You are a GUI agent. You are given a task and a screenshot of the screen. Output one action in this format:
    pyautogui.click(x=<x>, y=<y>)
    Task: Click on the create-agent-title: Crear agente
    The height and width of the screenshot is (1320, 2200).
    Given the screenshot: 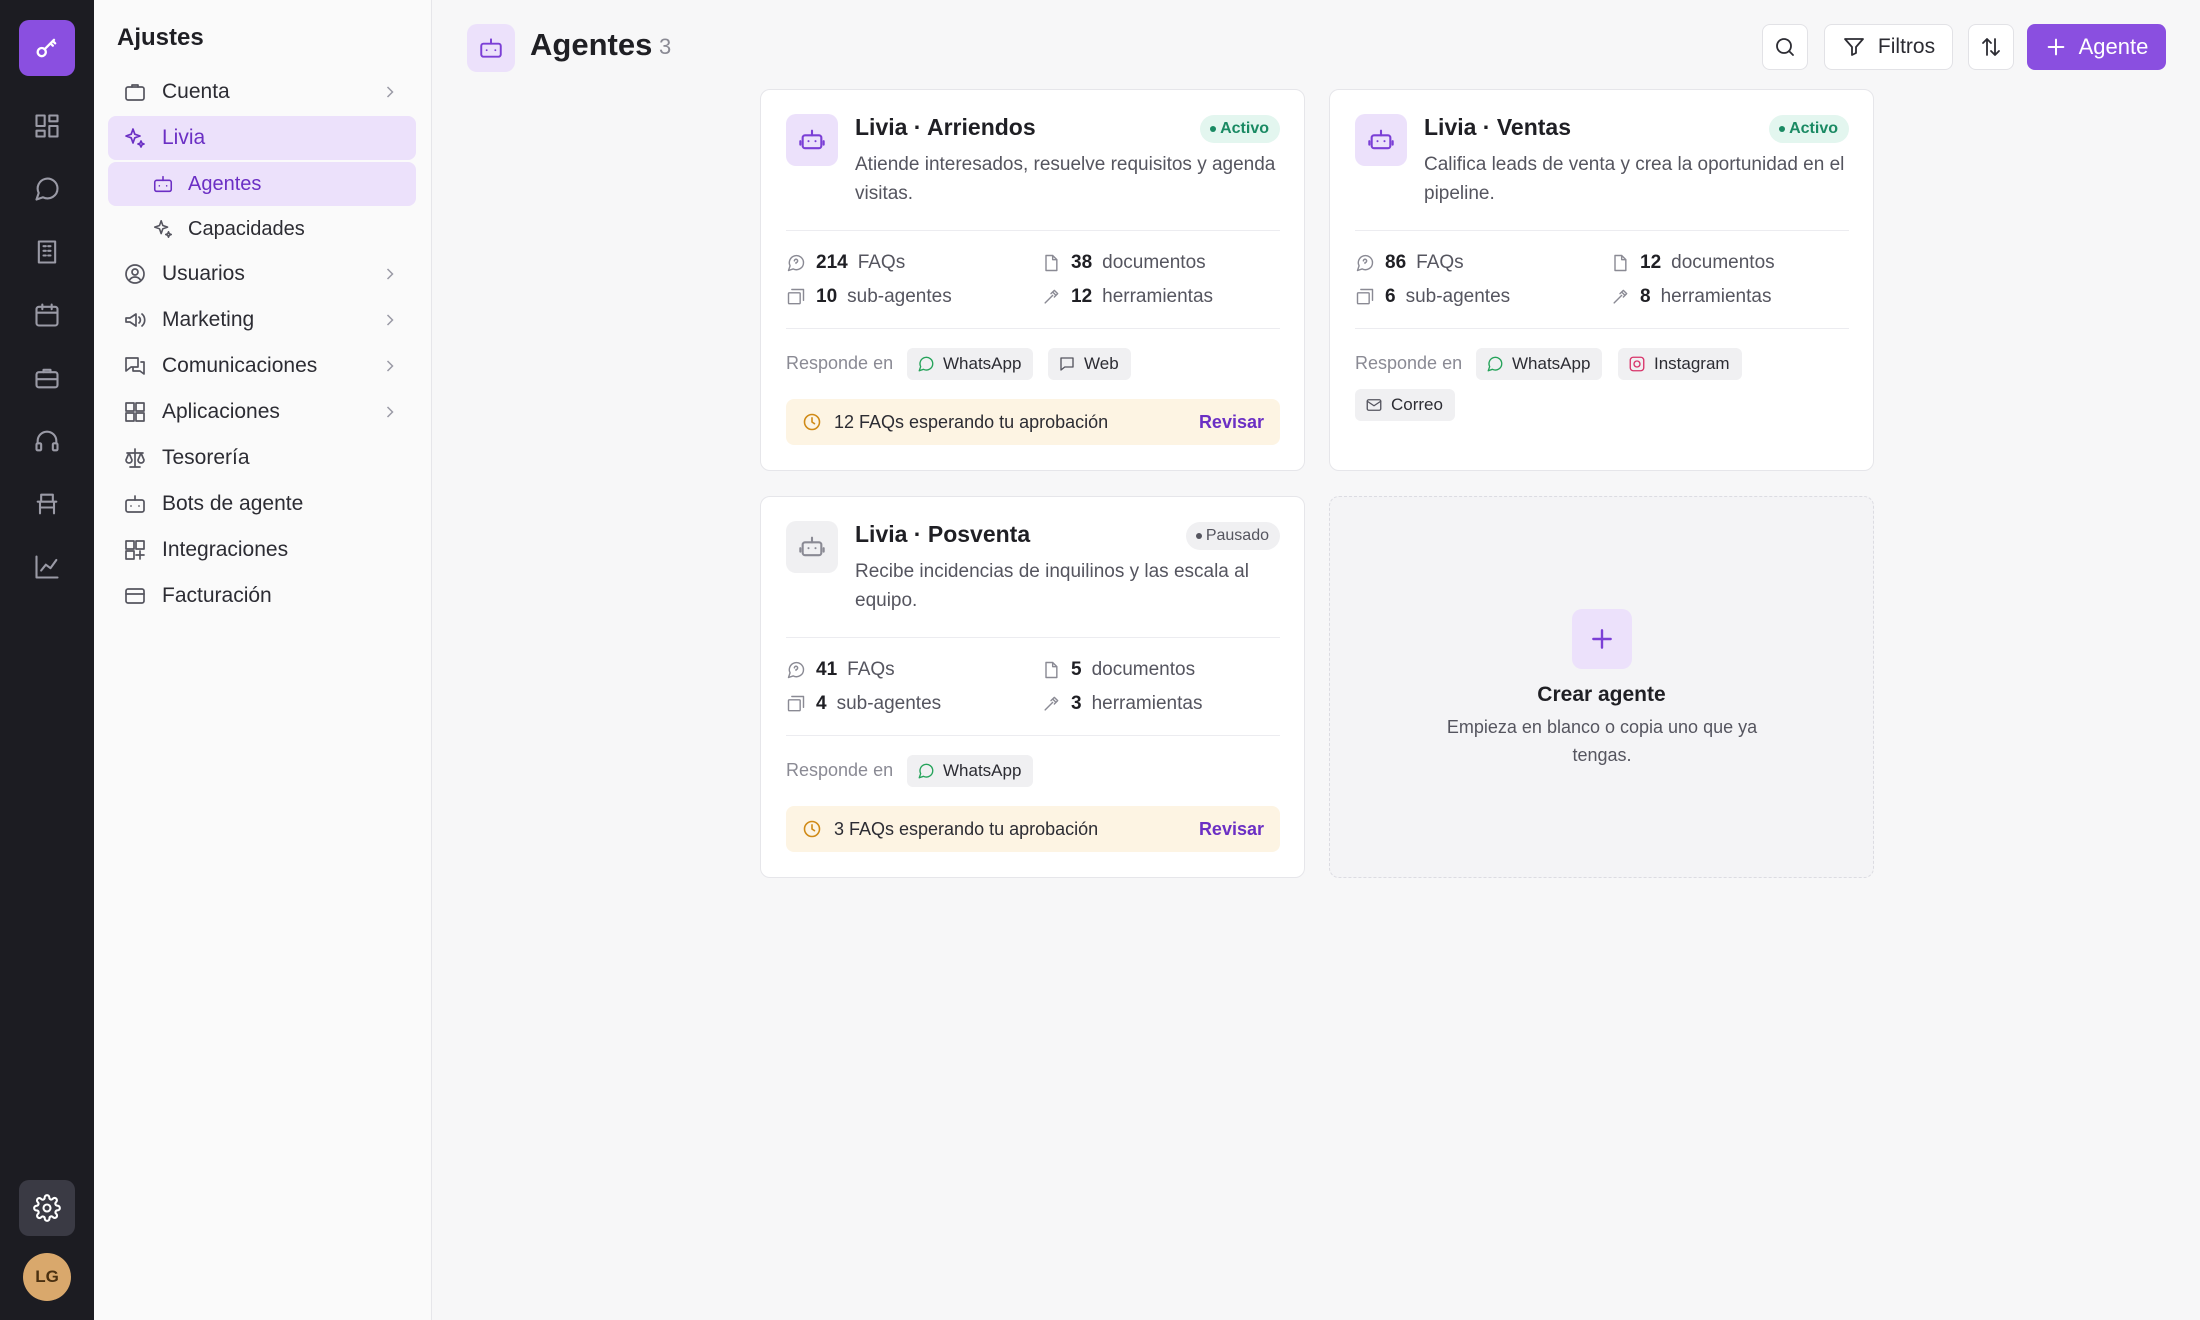 What is the action you would take?
    pyautogui.click(x=1601, y=694)
    